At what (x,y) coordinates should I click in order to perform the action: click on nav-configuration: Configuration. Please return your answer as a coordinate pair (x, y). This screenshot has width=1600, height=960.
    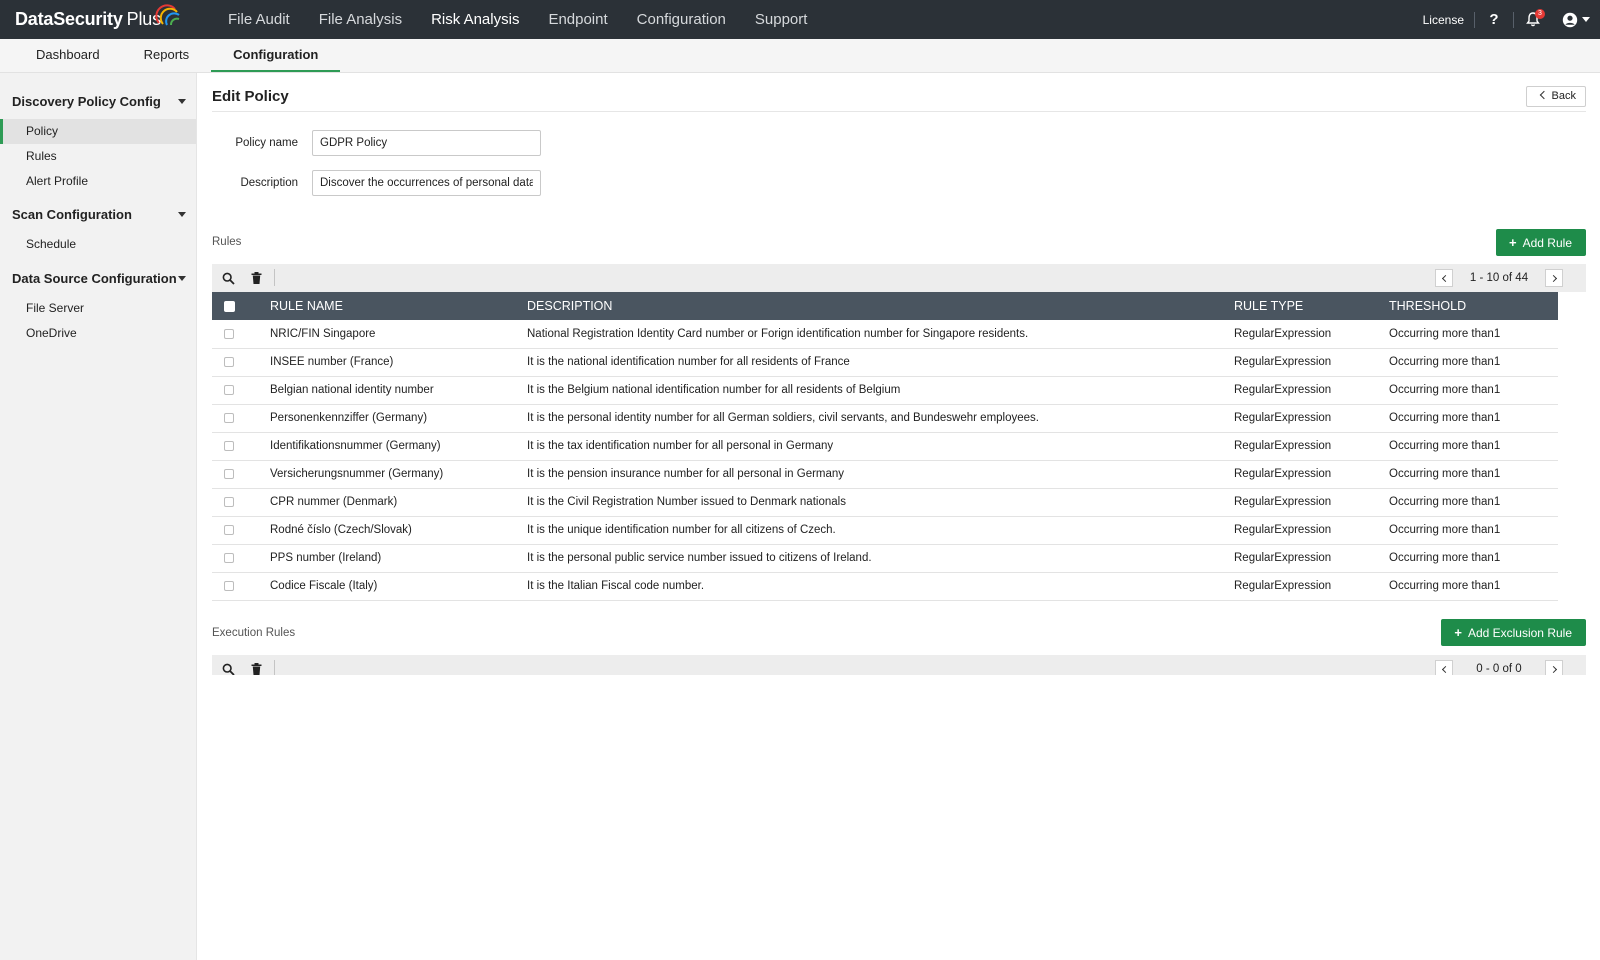
    Looking at the image, I should click on (681, 19).